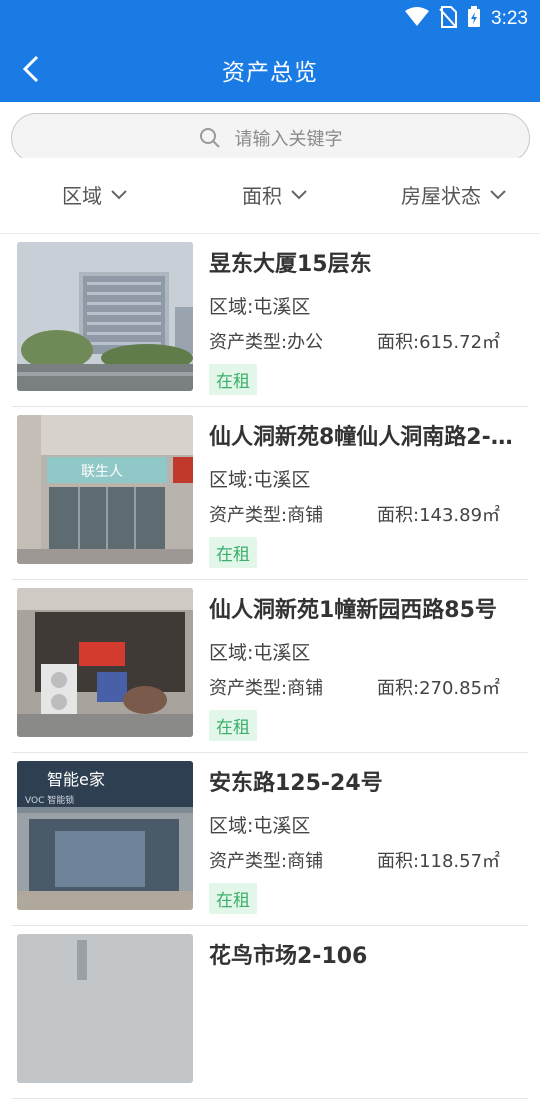  Describe the element at coordinates (439, 861) in the screenshot. I see `asset-area: 面积:118.57㎡` at that location.